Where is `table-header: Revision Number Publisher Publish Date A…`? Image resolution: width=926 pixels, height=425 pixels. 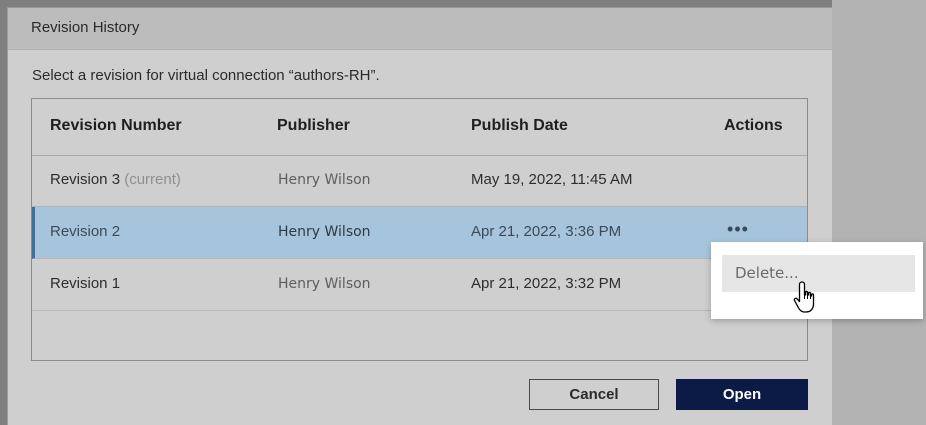 table-header: Revision Number Publisher Publish Date A… is located at coordinates (419, 127).